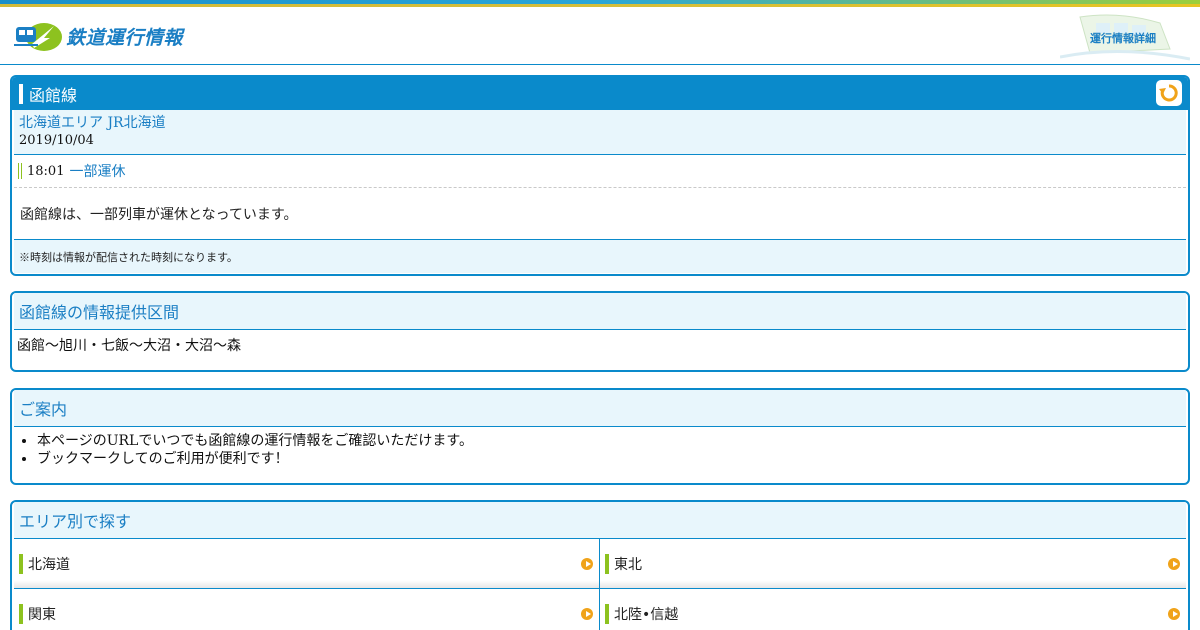 The height and width of the screenshot is (630, 1200). What do you see at coordinates (97, 172) in the screenshot?
I see `status-label: 一部運休` at bounding box center [97, 172].